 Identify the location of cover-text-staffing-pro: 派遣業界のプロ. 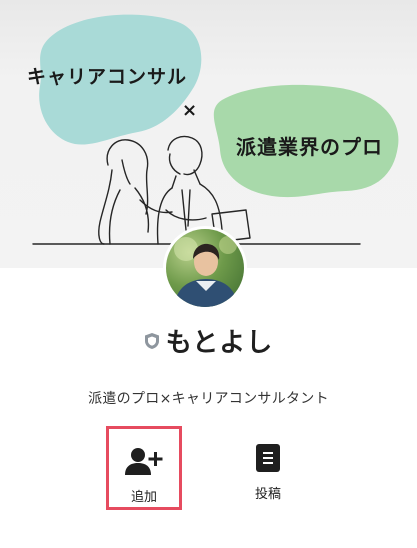
(309, 147).